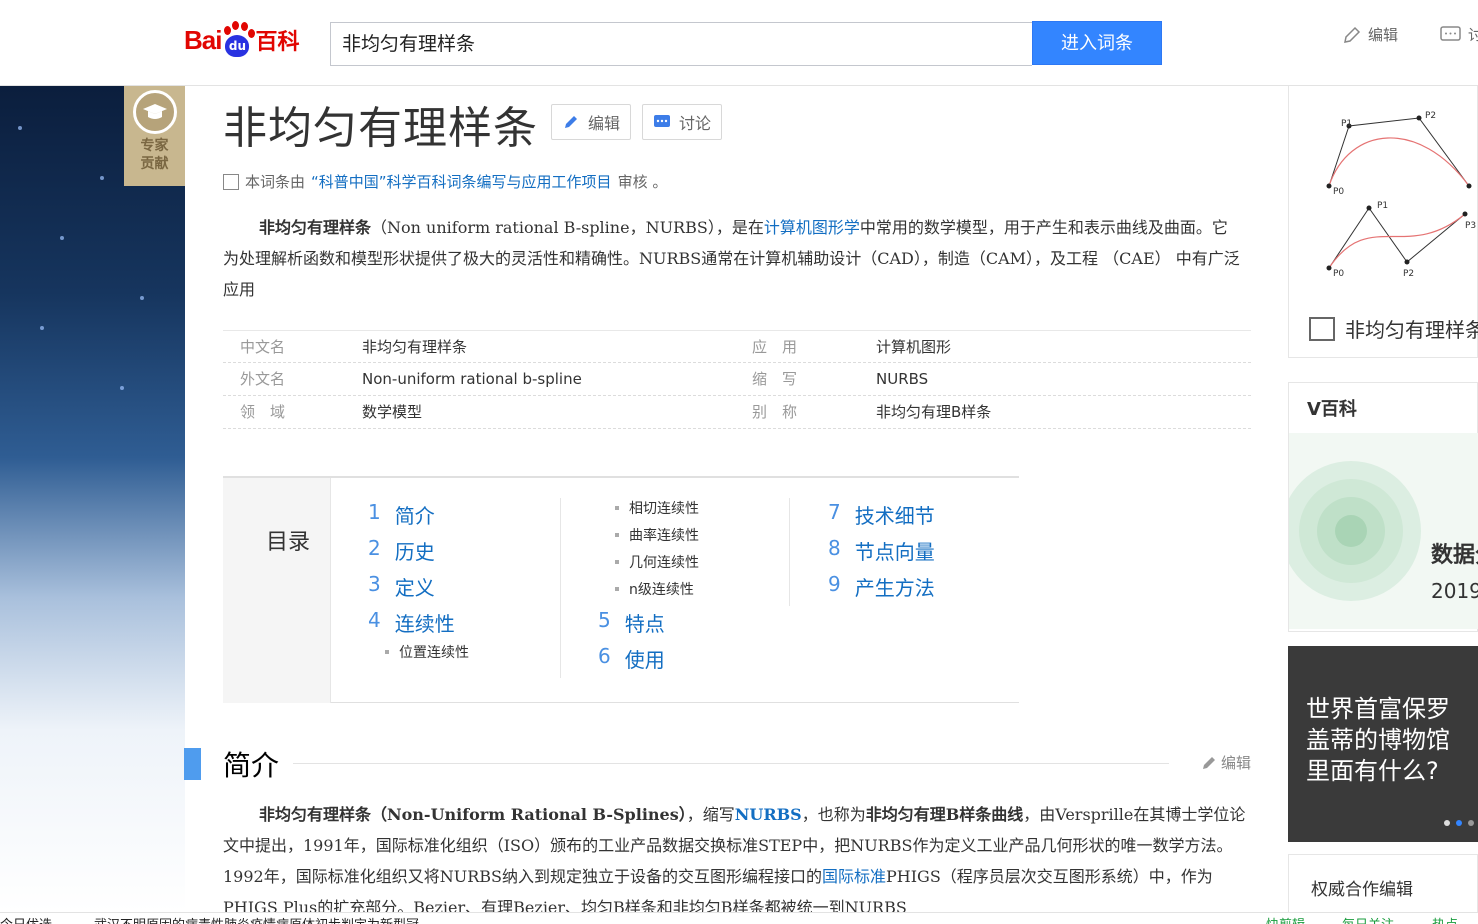  What do you see at coordinates (1383, 35) in the screenshot?
I see `header-edit-label: 编辑` at bounding box center [1383, 35].